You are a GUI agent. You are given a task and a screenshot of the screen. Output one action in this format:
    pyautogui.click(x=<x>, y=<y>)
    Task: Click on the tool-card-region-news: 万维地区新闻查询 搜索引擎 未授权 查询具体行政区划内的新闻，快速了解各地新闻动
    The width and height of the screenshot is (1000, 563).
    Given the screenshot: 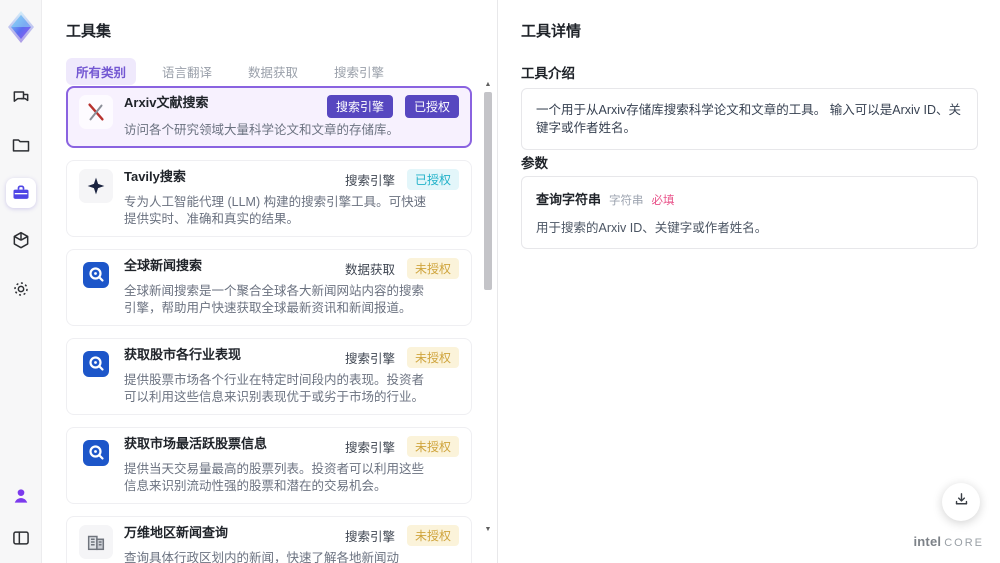 What is the action you would take?
    pyautogui.click(x=269, y=539)
    